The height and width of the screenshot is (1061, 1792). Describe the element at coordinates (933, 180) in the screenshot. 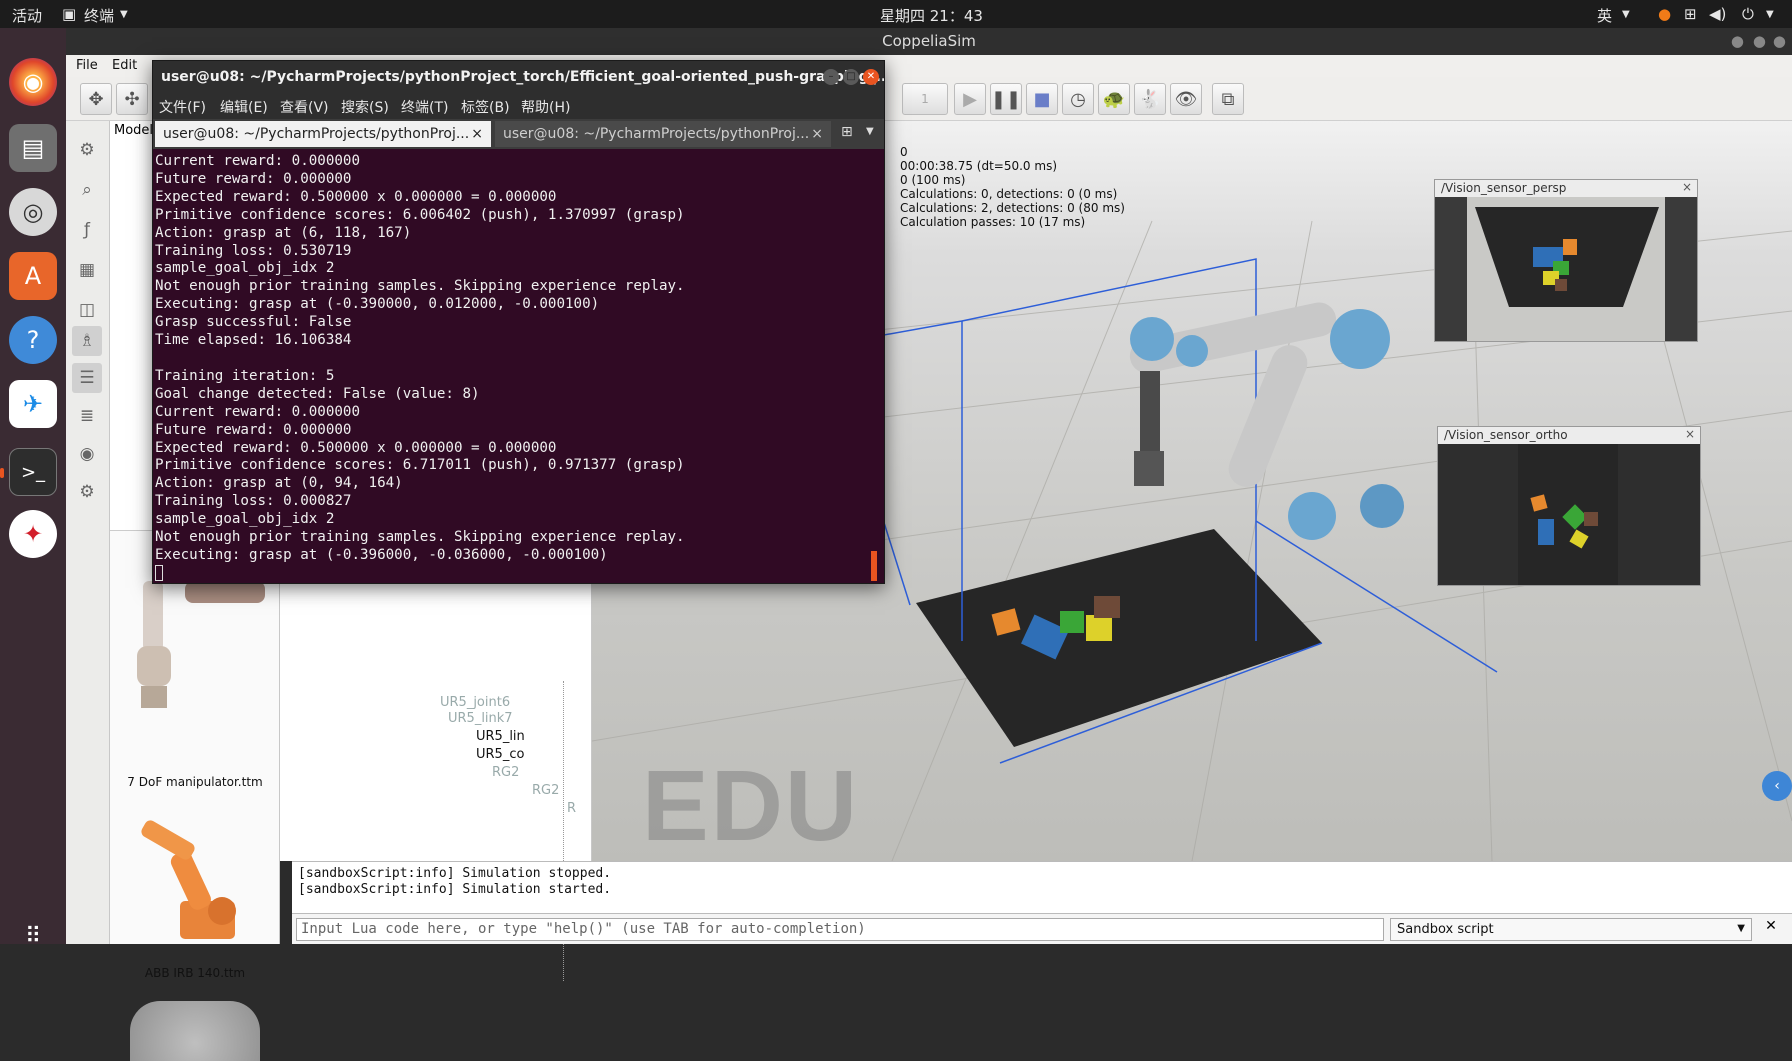

I see `info-line: 0 (100 ms)` at that location.